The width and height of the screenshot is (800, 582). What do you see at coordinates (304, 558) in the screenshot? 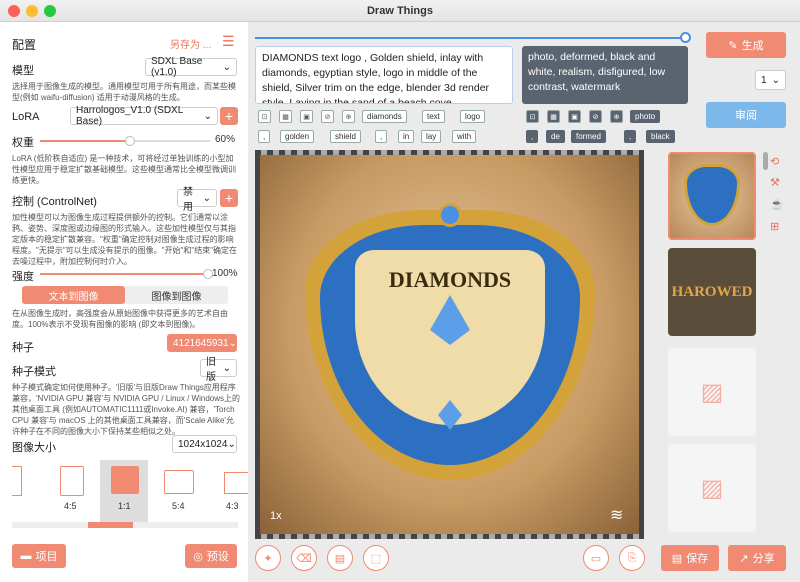
I see `eraser-icon: ⌫` at bounding box center [304, 558].